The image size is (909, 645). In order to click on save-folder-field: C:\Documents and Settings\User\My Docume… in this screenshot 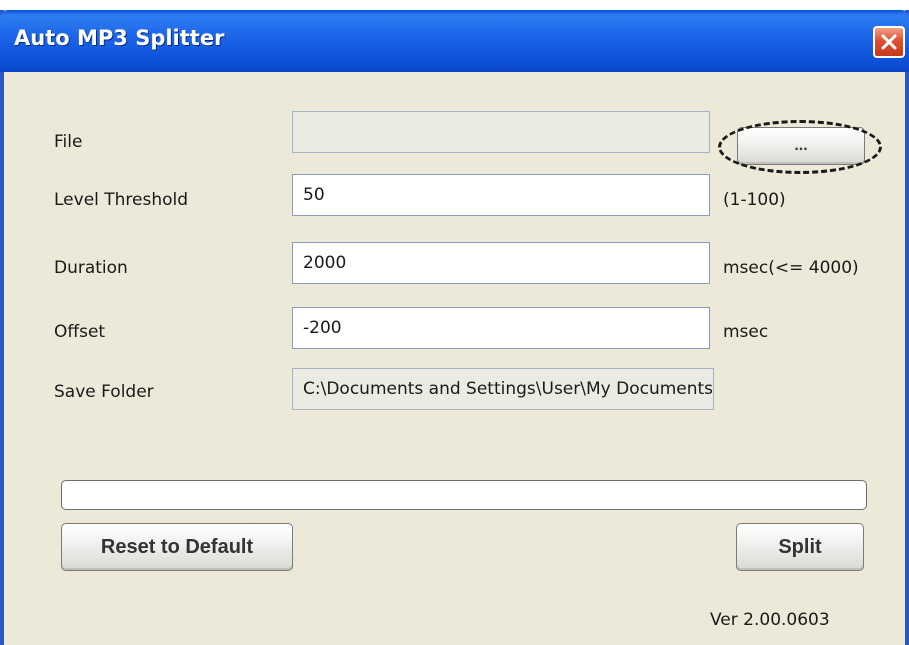, I will do `click(503, 389)`.